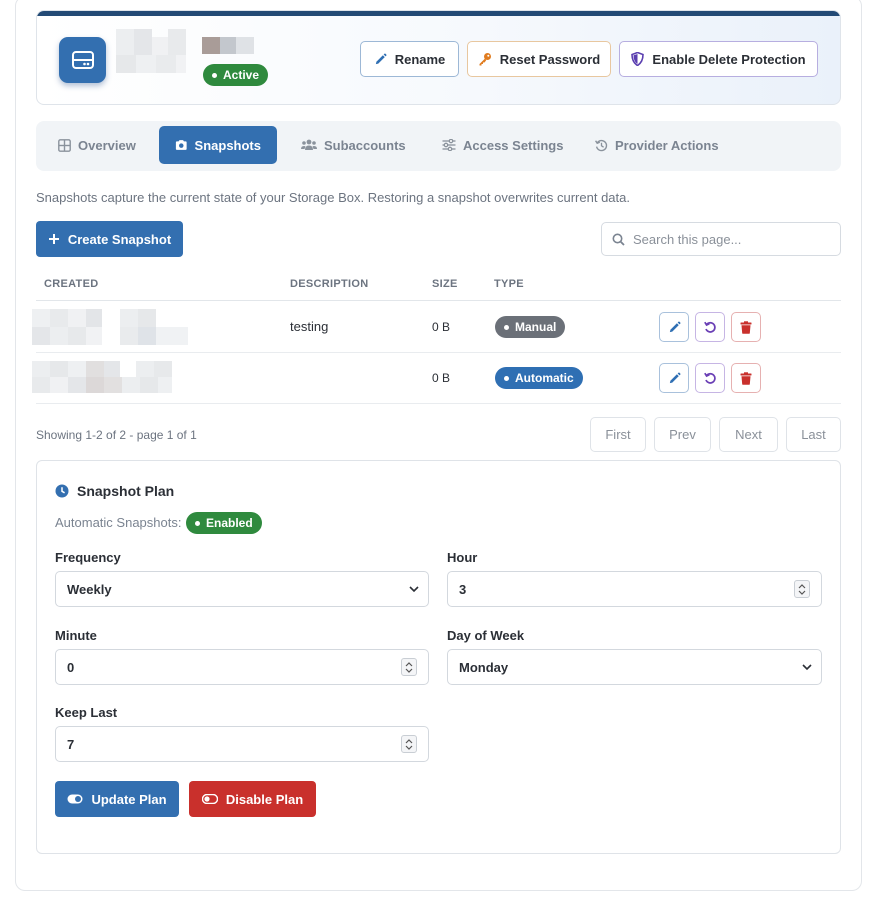 The image size is (888, 905). Describe the element at coordinates (365, 145) in the screenshot. I see `tab-subaccounts-label: Subaccounts` at that location.